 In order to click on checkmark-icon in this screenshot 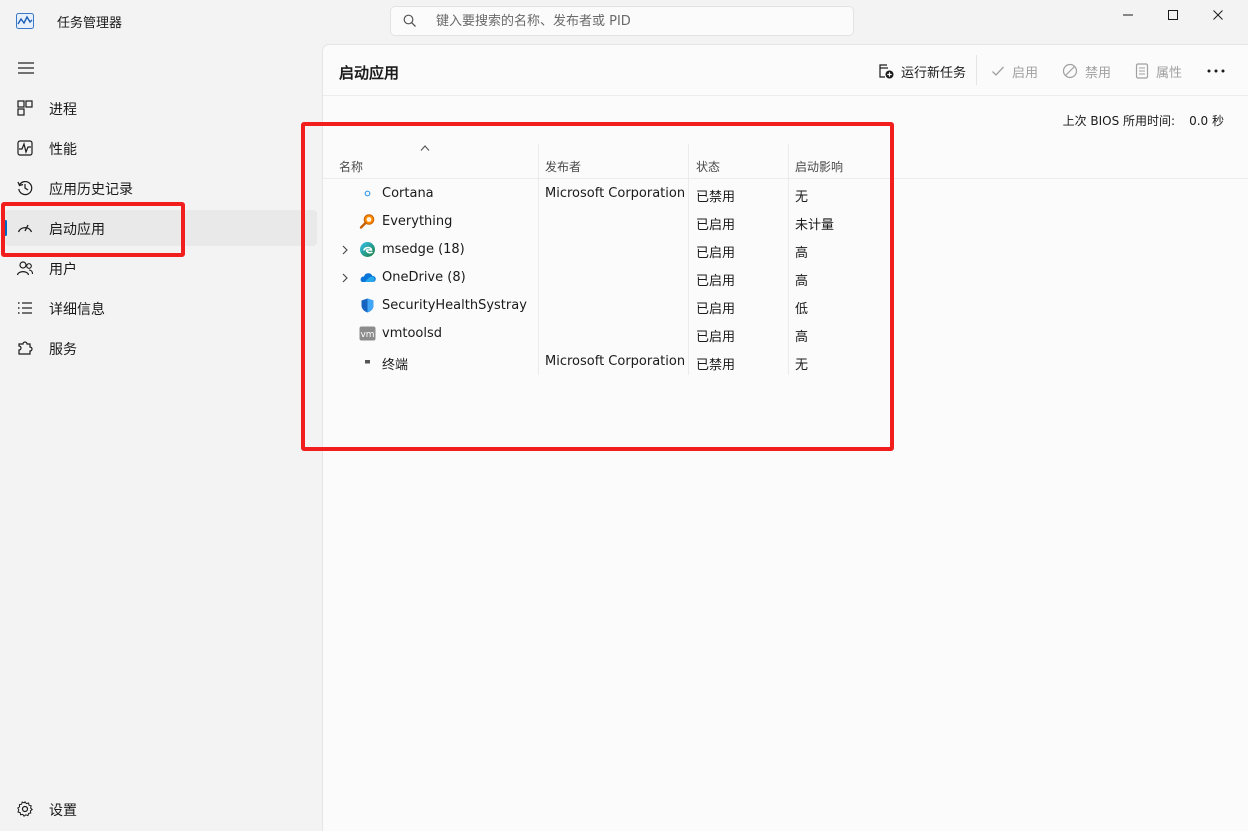, I will do `click(998, 71)`.